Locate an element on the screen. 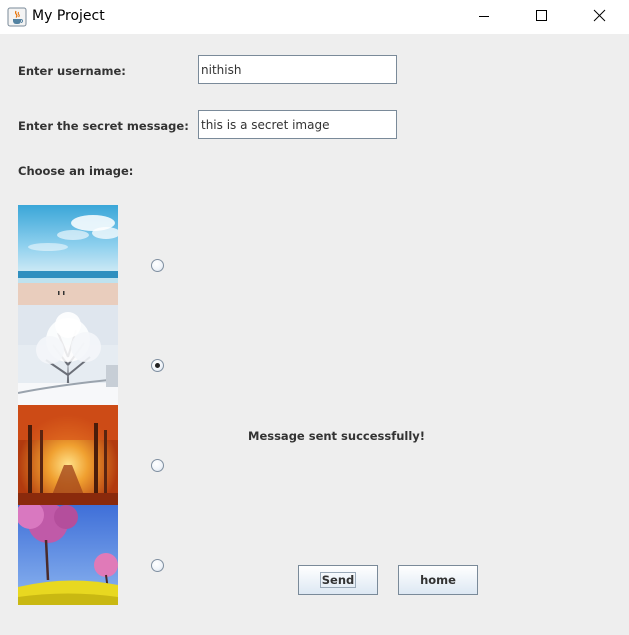  radio-blossom-field is located at coordinates (157, 565).